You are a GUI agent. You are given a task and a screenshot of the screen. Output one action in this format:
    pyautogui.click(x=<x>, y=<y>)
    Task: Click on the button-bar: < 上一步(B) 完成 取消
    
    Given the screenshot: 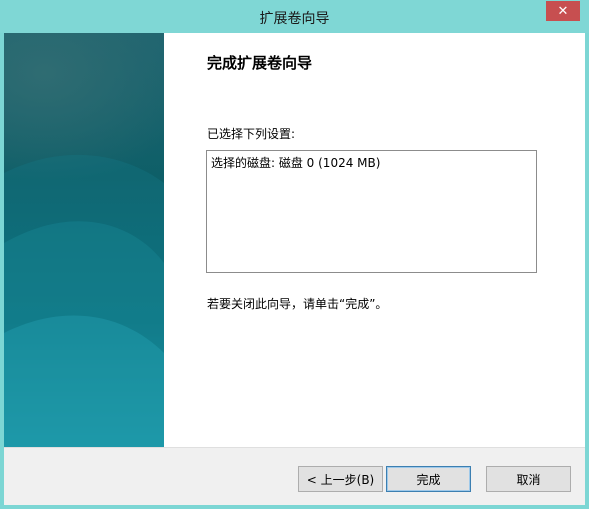 What is the action you would take?
    pyautogui.click(x=294, y=476)
    